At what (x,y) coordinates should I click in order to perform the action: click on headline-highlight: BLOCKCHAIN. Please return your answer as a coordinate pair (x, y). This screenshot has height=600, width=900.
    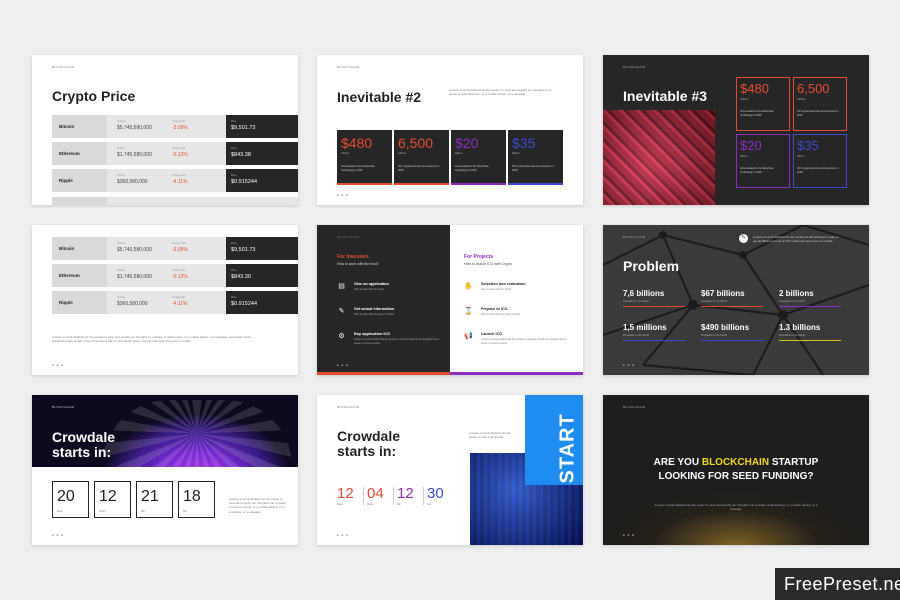
    Looking at the image, I should click on (735, 462).